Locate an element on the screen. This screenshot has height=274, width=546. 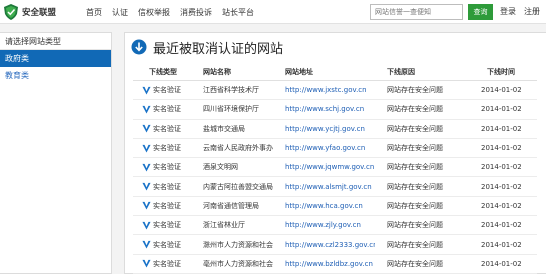
site-url-link: http://www.jxstc.gov.cn is located at coordinates (324, 90).